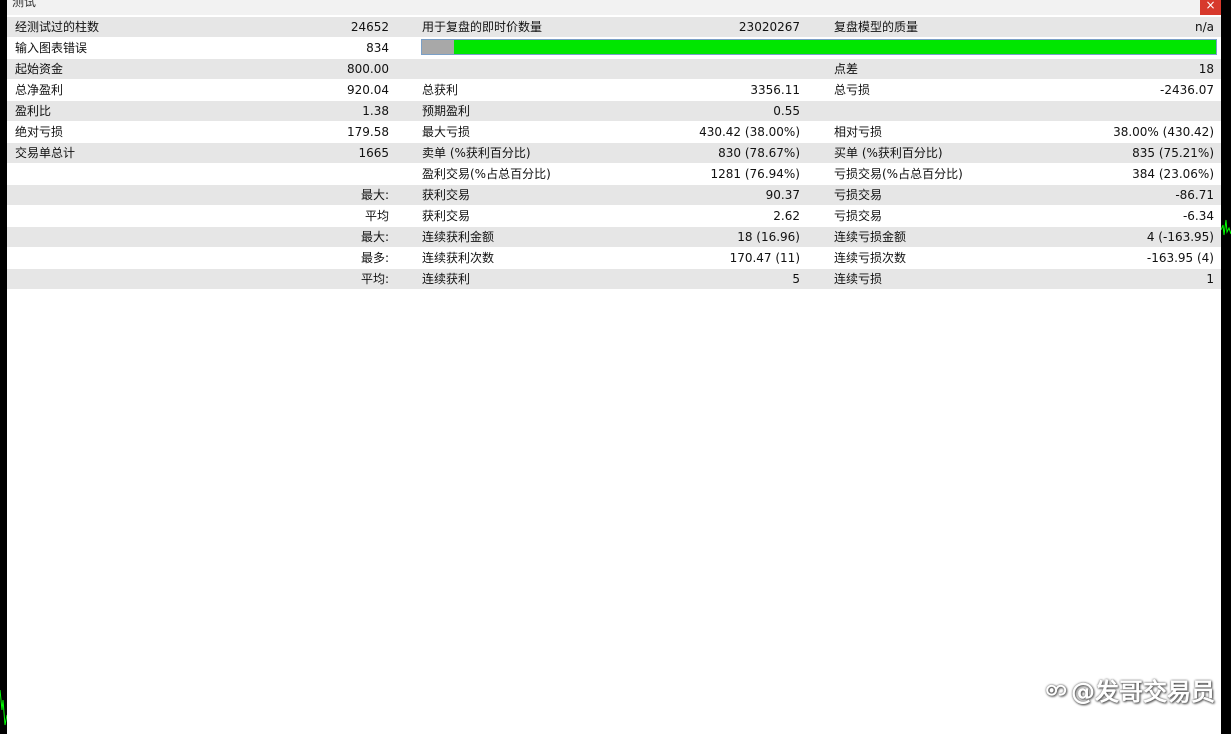  What do you see at coordinates (458, 258) in the screenshot?
I see `consecutive-profit-count-label: 连续获利次数` at bounding box center [458, 258].